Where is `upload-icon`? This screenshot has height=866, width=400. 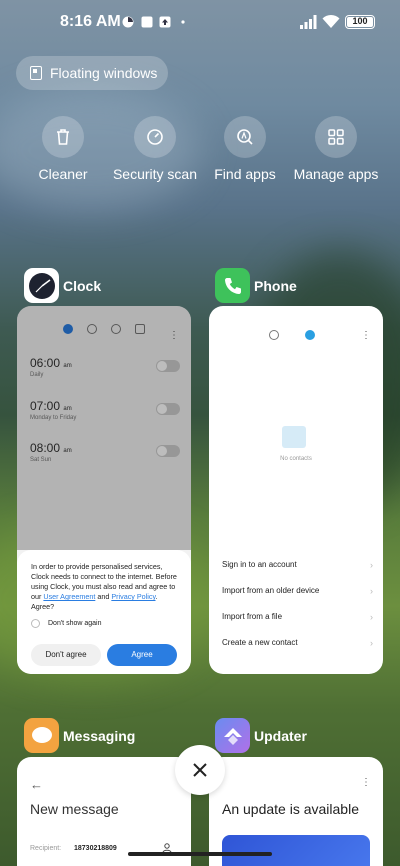
upload-icon is located at coordinates (165, 22).